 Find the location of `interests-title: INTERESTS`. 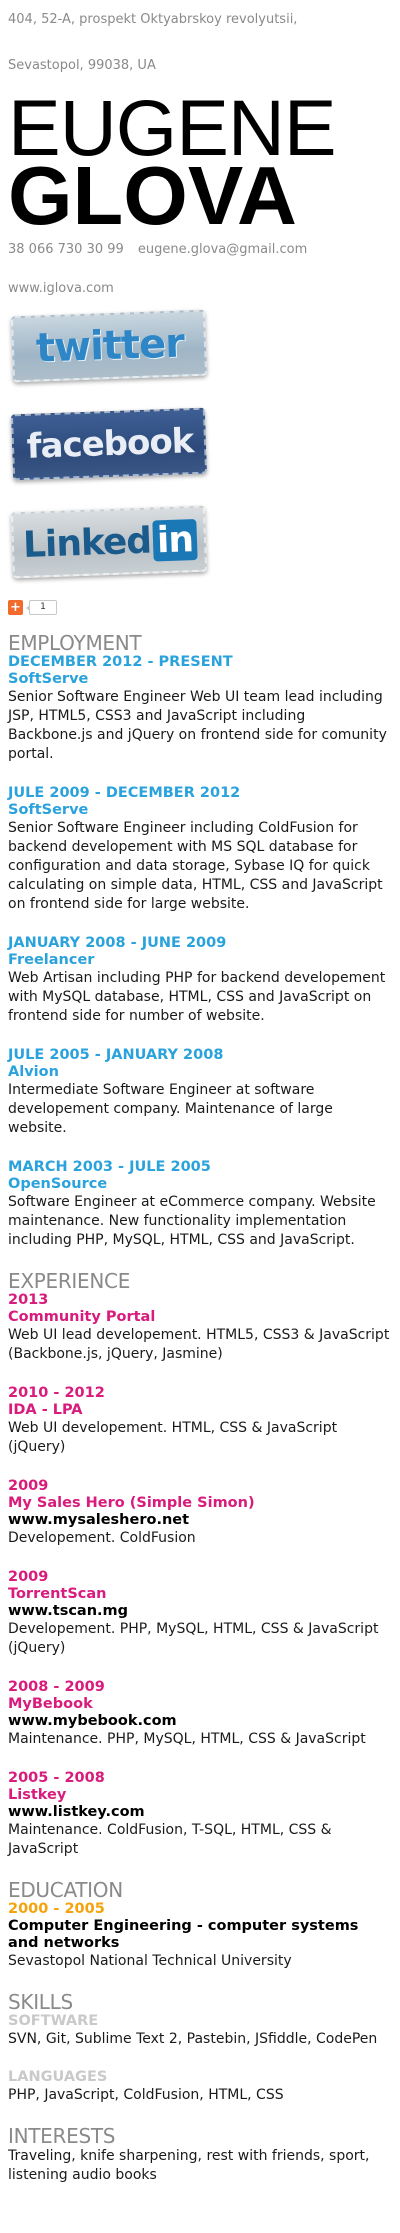

interests-title: INTERESTS is located at coordinates (62, 2136).